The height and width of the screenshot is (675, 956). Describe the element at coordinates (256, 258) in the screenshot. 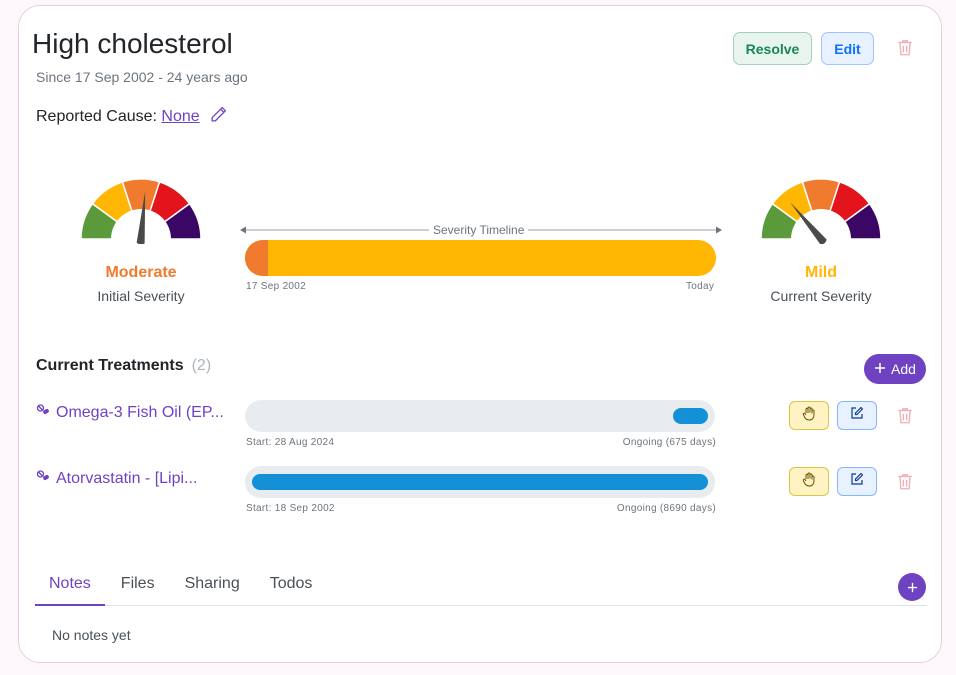

I see `timeline-moderate-segment` at that location.